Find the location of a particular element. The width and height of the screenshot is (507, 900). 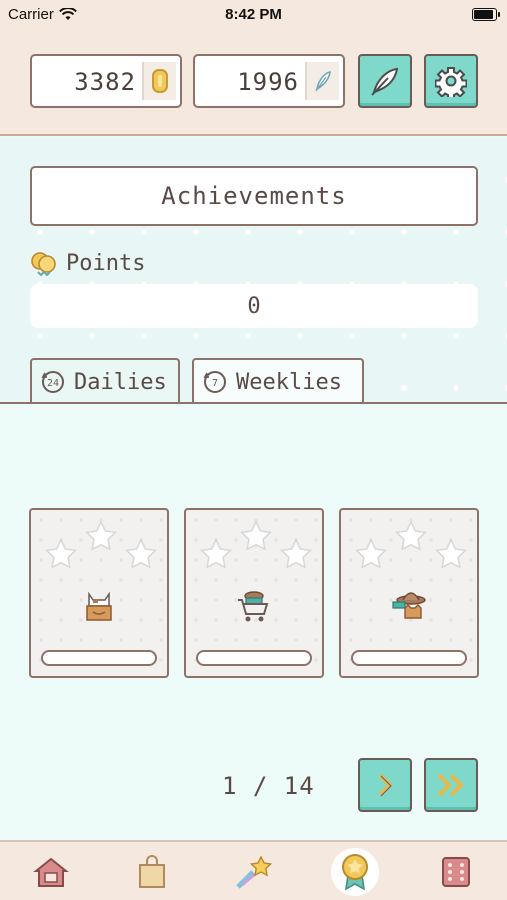

chevron-right-icon is located at coordinates (385, 785).